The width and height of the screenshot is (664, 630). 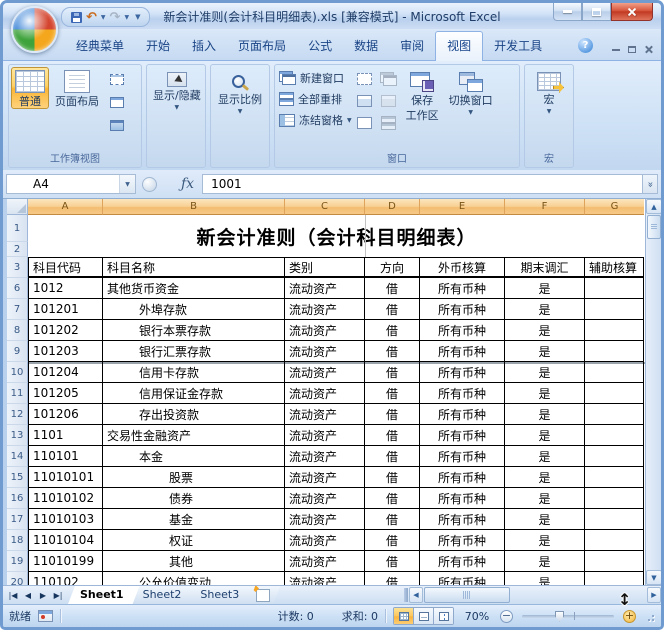 What do you see at coordinates (17, 372) in the screenshot?
I see `row-header: 10` at bounding box center [17, 372].